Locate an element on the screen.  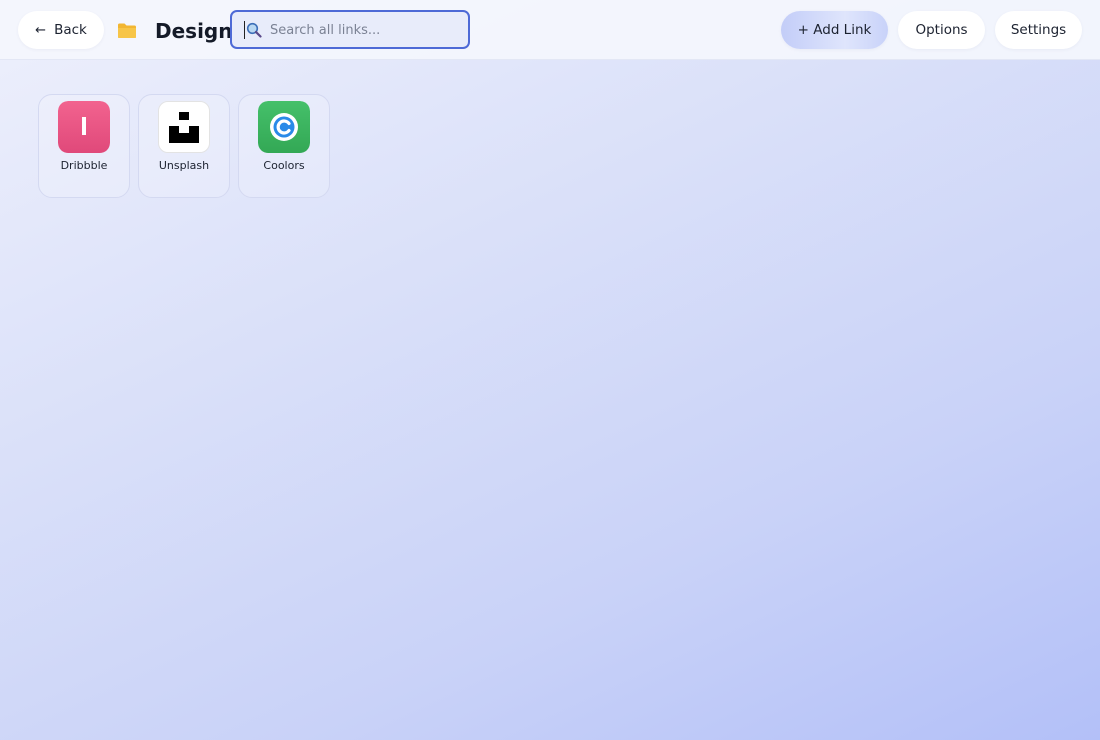
dribbble-icon is located at coordinates (84, 127).